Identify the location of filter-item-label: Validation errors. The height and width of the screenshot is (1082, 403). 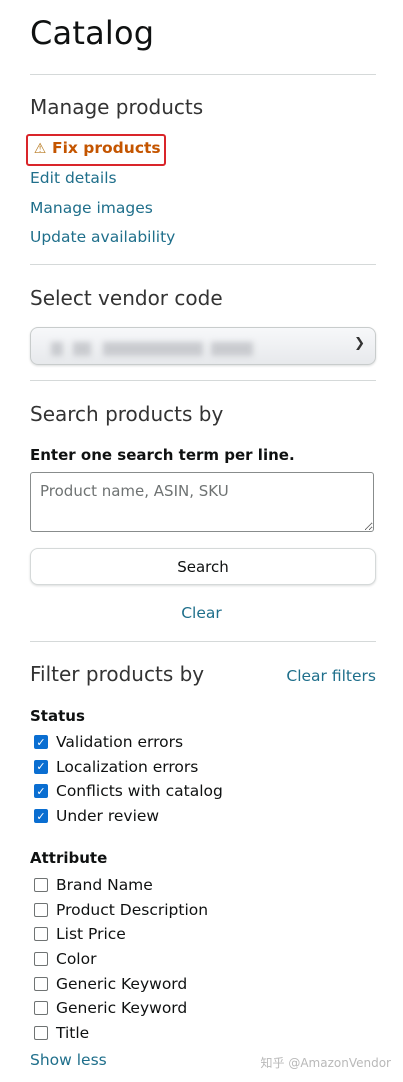
(120, 742).